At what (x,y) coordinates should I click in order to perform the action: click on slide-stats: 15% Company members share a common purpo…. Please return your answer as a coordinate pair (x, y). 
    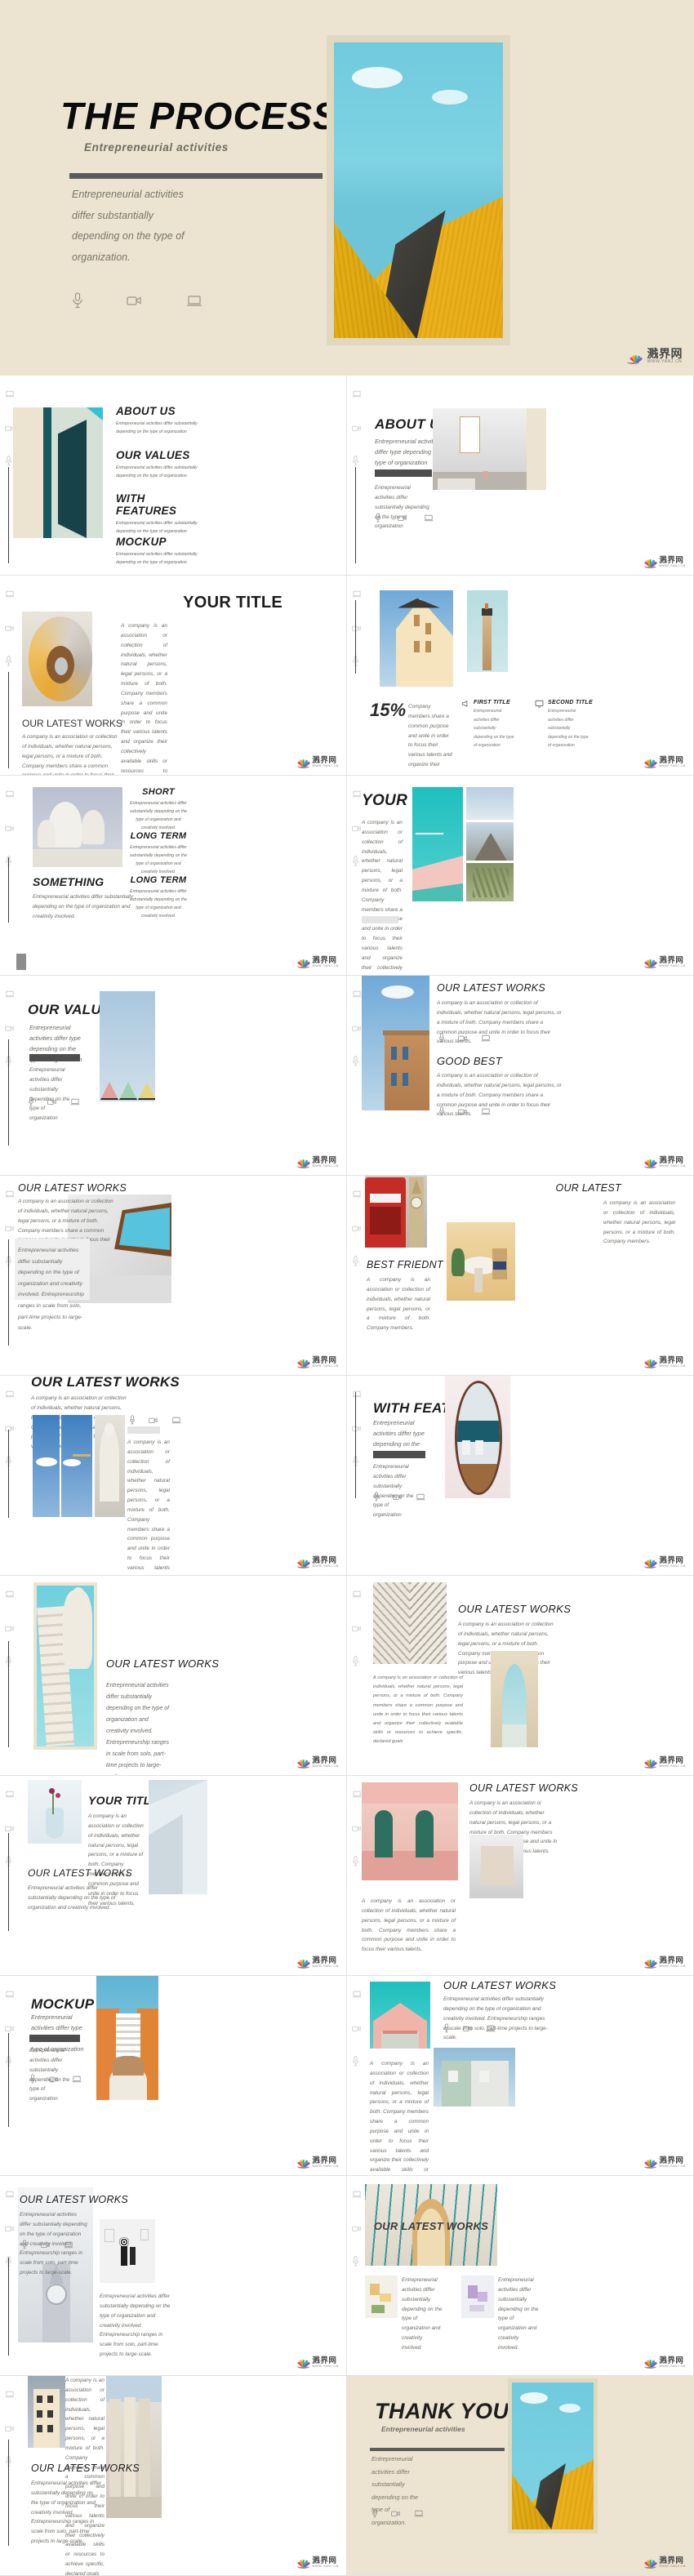
    Looking at the image, I should click on (520, 676).